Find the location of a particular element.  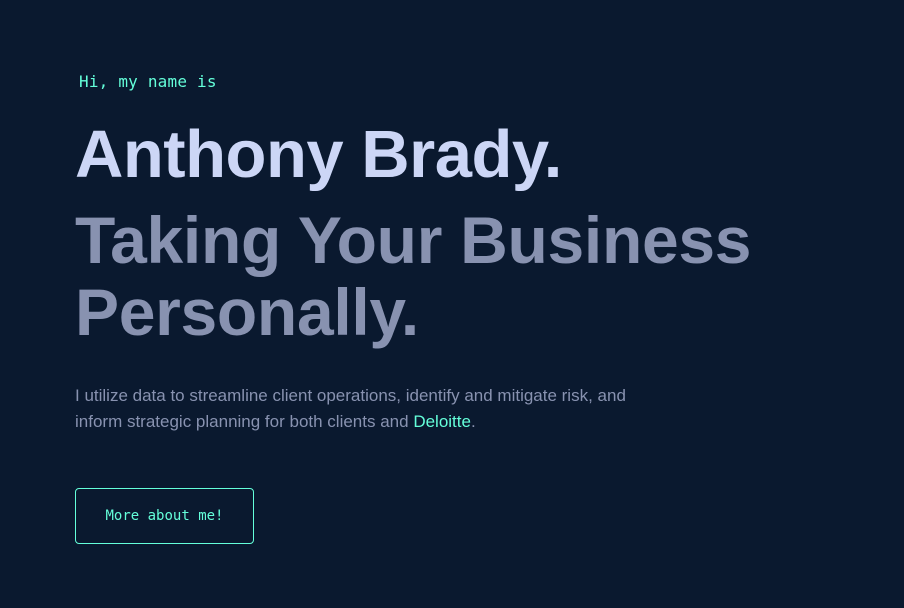

more-about-me-button: More about me! is located at coordinates (164, 516).